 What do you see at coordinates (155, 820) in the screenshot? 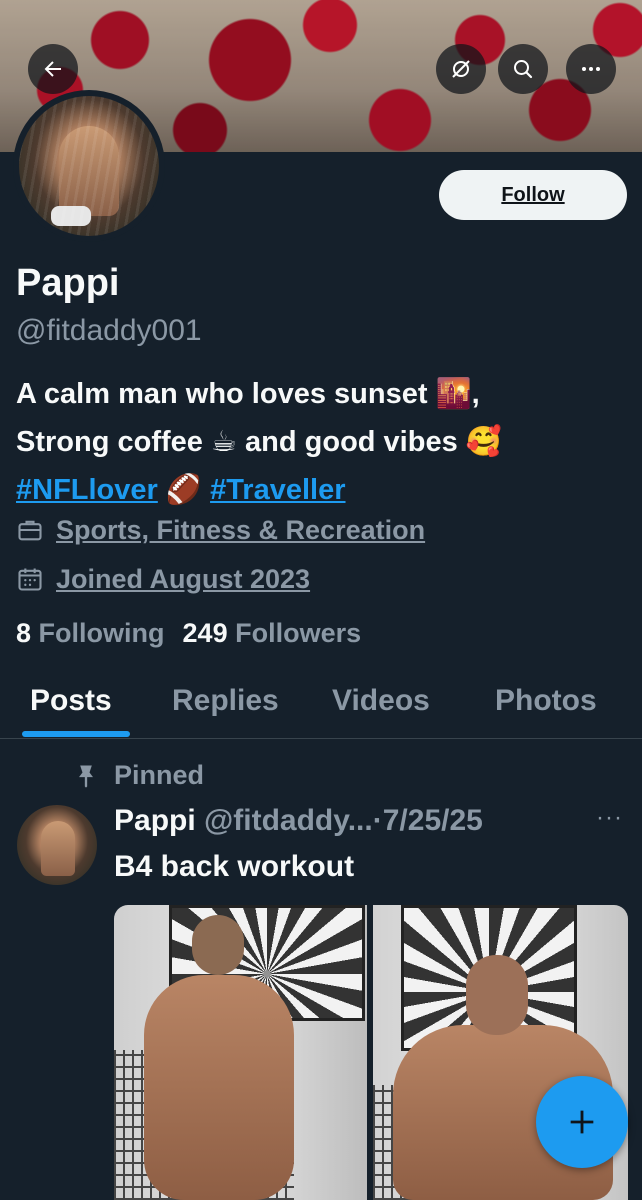
I see `post-author-name: Pappi` at bounding box center [155, 820].